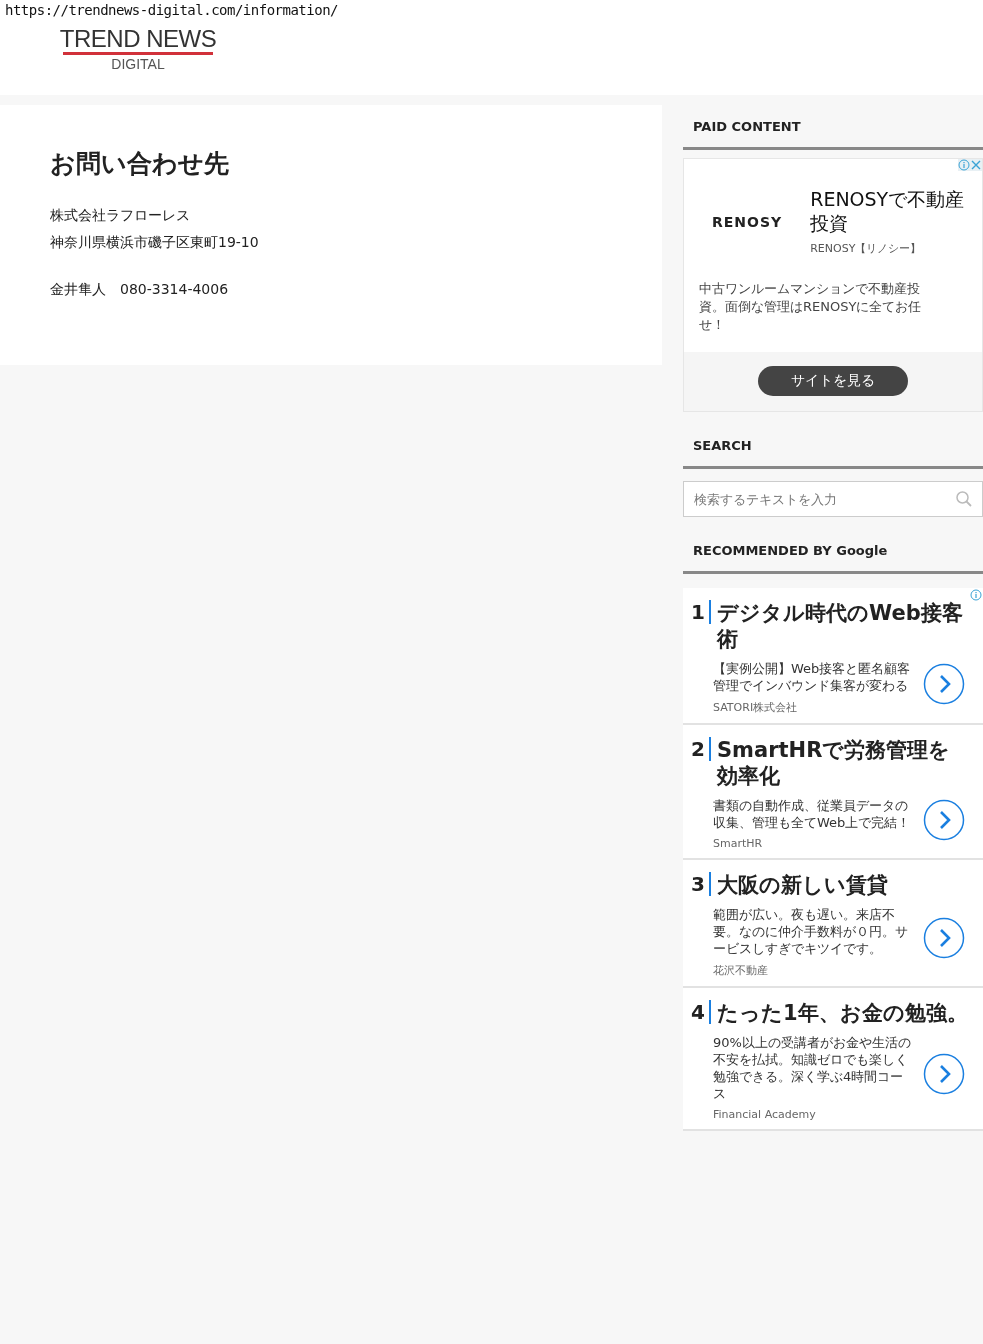 The height and width of the screenshot is (1344, 983). Describe the element at coordinates (699, 612) in the screenshot. I see `rank-number: 1` at that location.